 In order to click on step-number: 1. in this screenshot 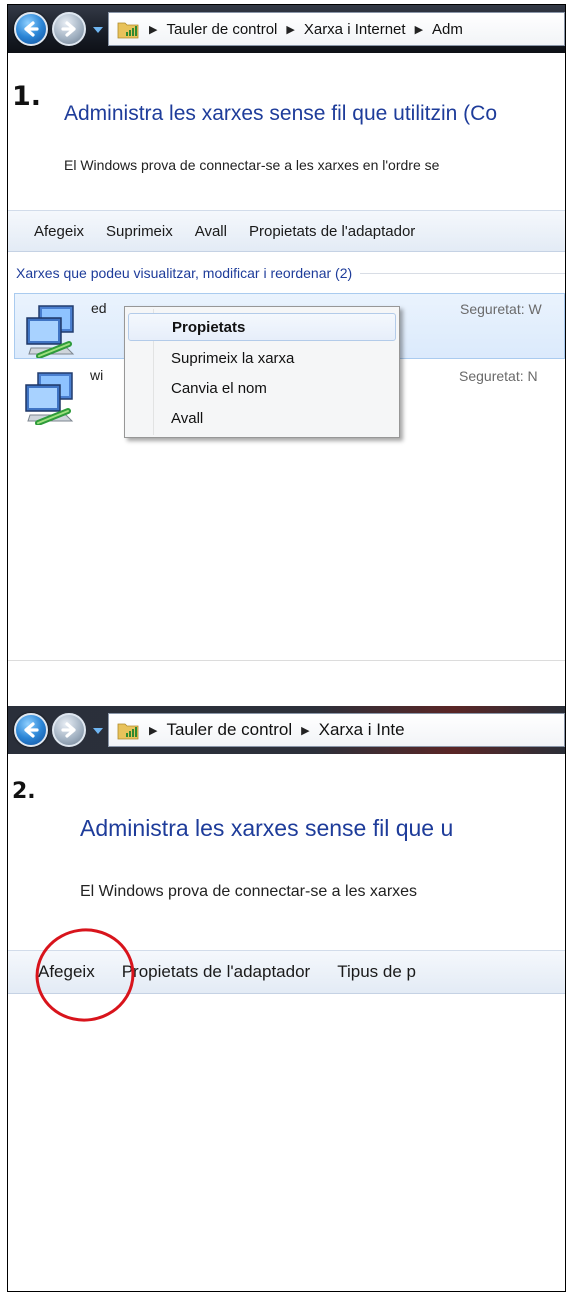, I will do `click(27, 96)`.